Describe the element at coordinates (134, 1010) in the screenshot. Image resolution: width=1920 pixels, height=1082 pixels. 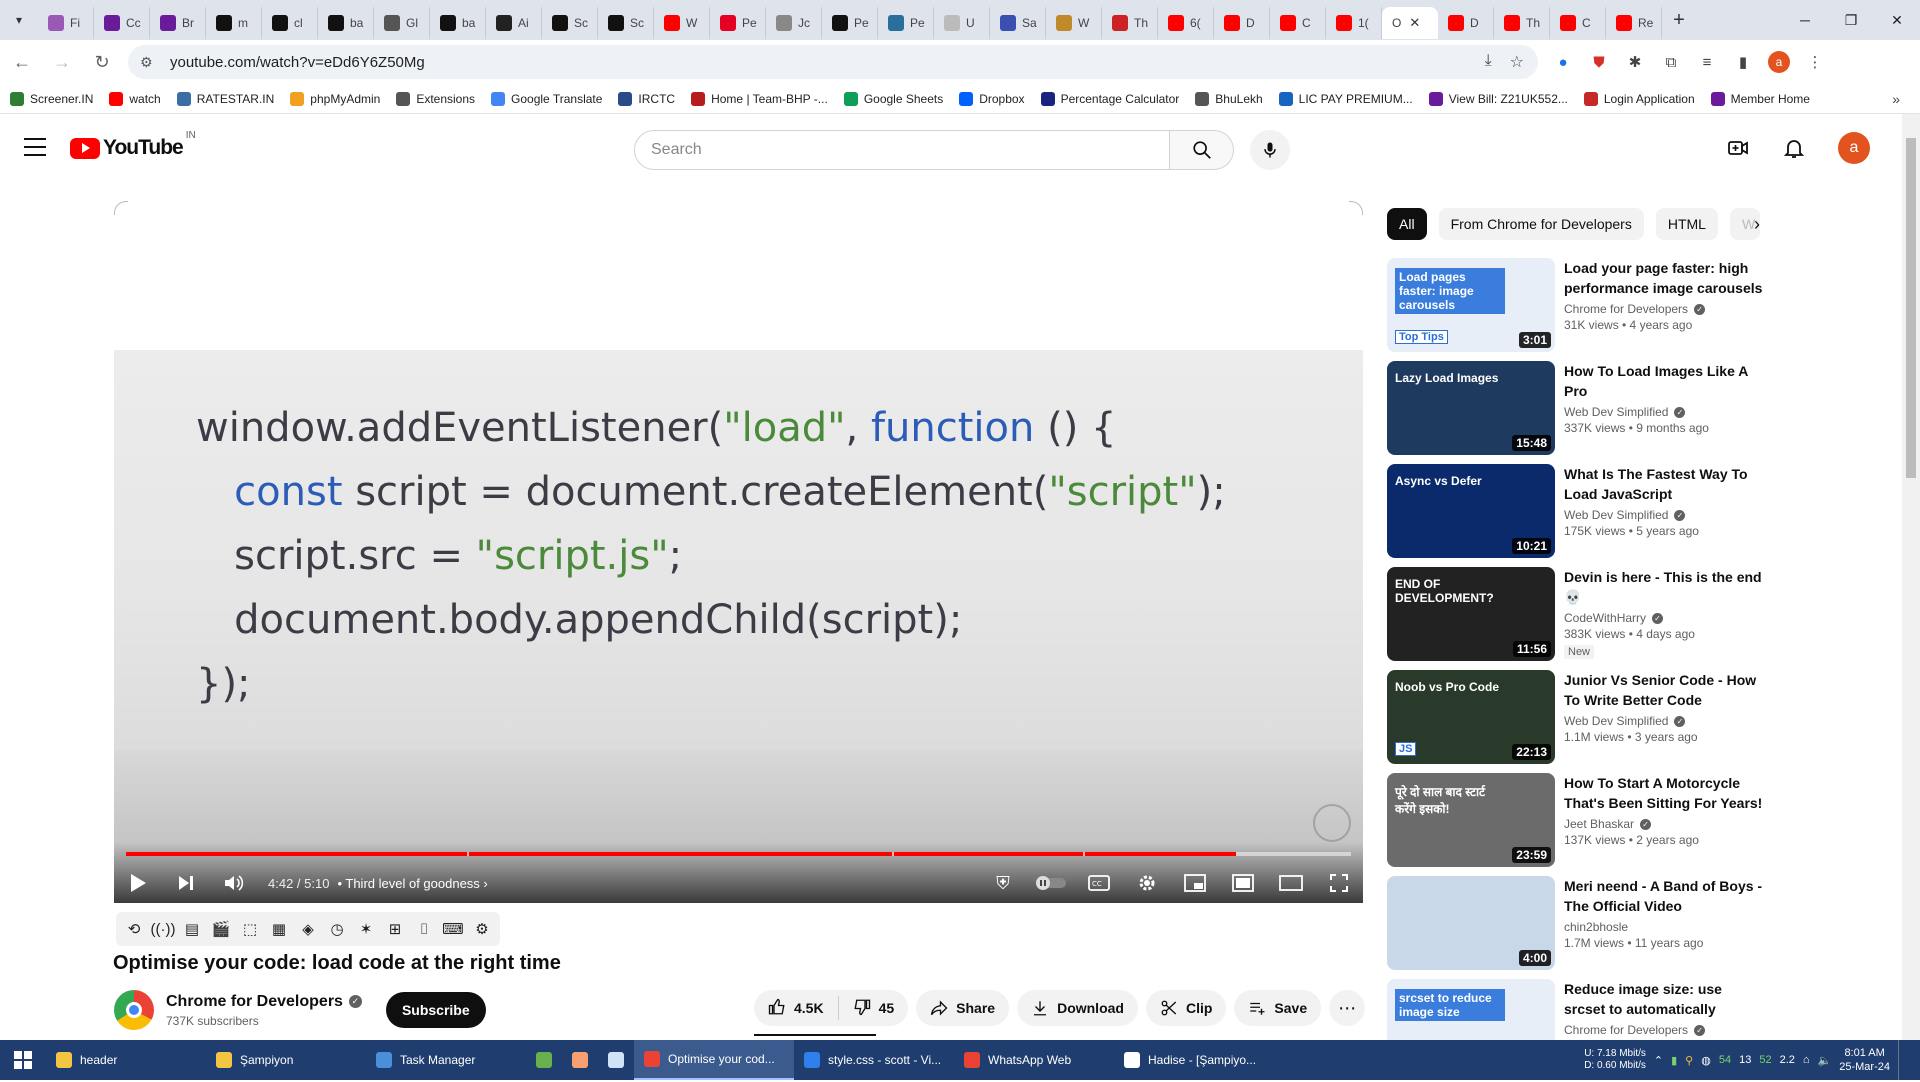
I see `channel-avatar` at that location.